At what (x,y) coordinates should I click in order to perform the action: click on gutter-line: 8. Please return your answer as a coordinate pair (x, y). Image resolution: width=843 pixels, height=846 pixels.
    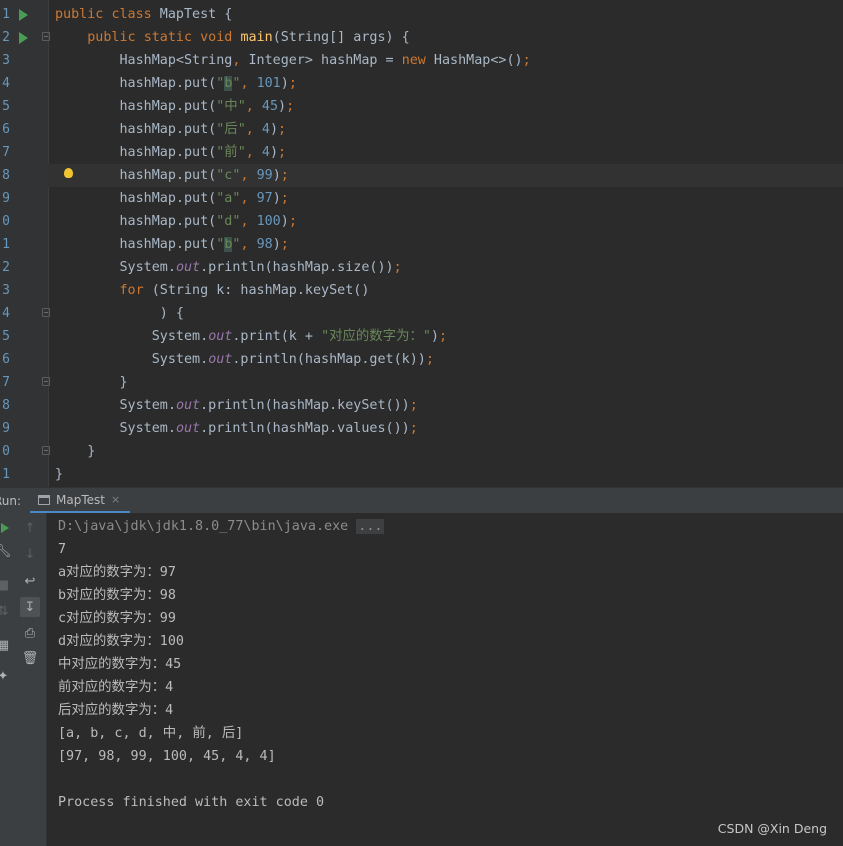
    Looking at the image, I should click on (24, 405).